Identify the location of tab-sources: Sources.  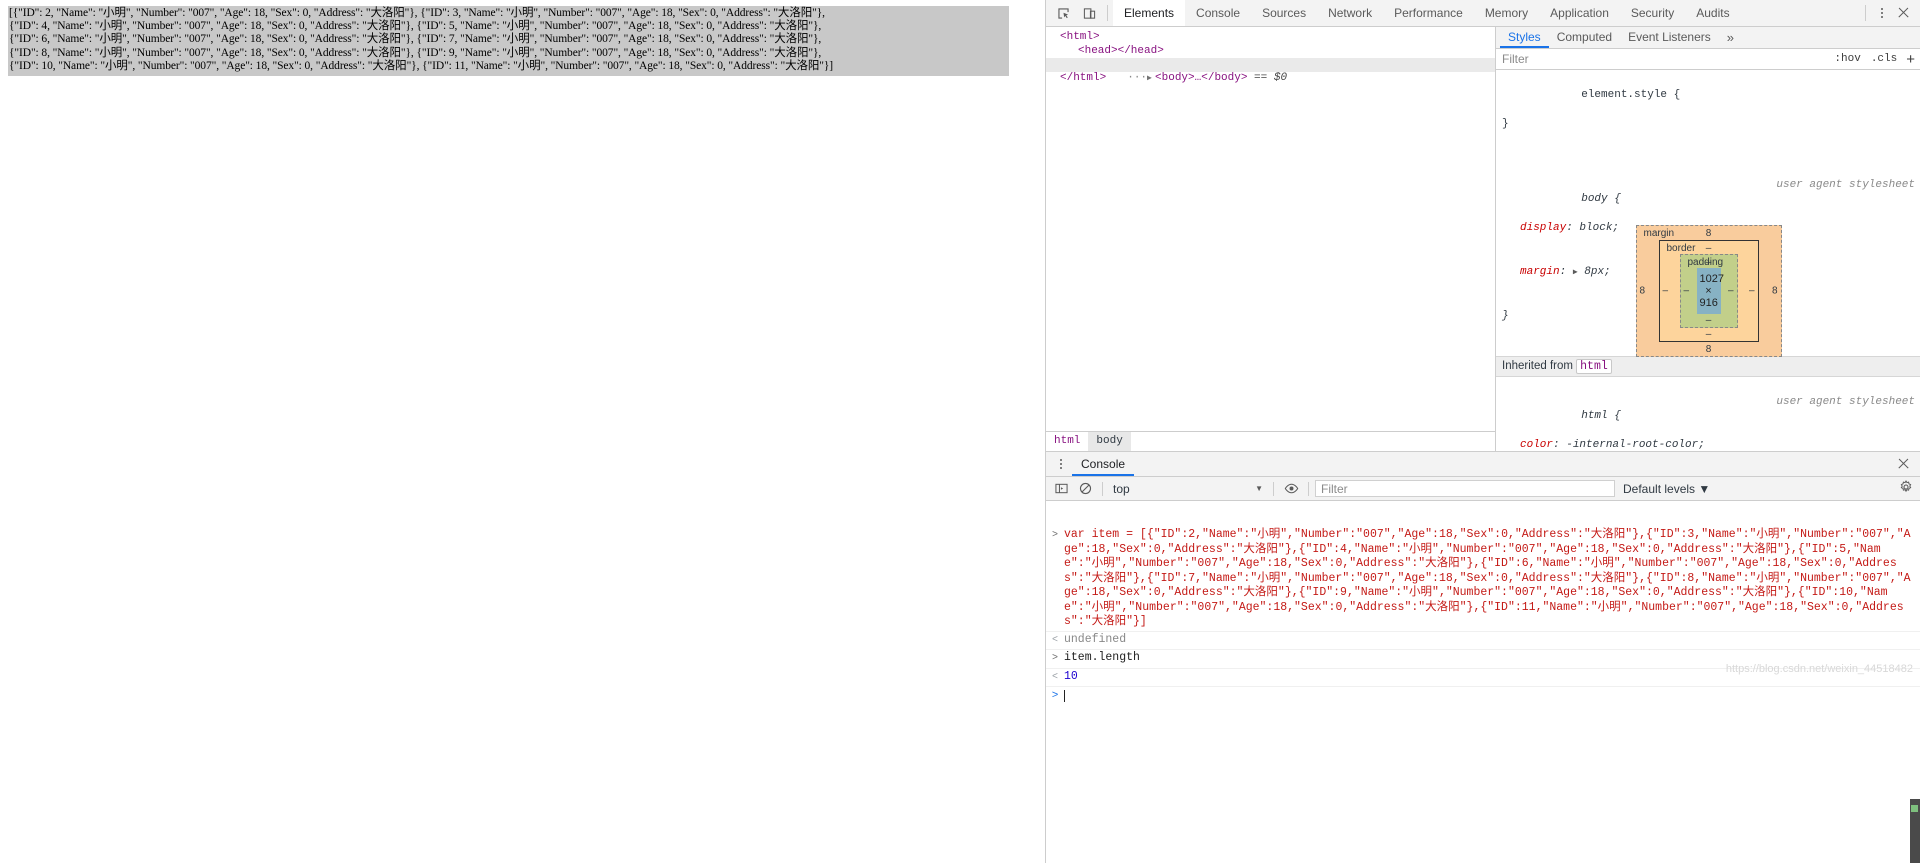
(1284, 13).